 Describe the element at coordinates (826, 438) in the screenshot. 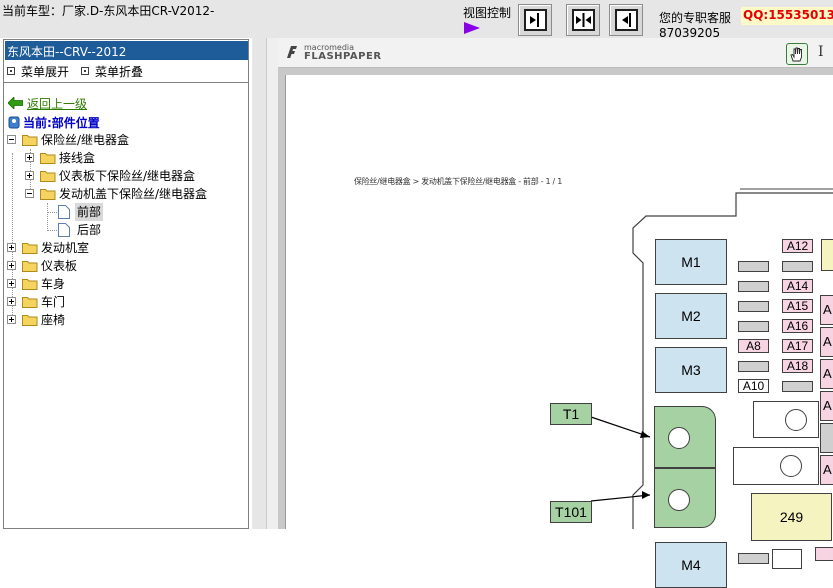

I see `side-fuse-gray` at that location.